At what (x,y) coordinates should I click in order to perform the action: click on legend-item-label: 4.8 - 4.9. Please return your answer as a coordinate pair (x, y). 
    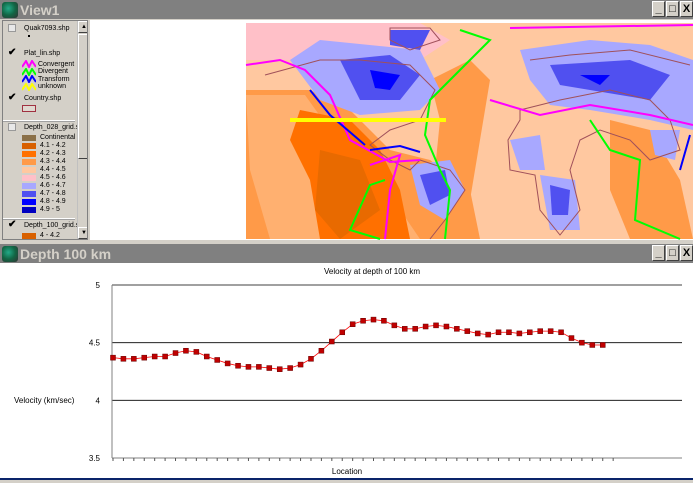
    Looking at the image, I should click on (53, 201).